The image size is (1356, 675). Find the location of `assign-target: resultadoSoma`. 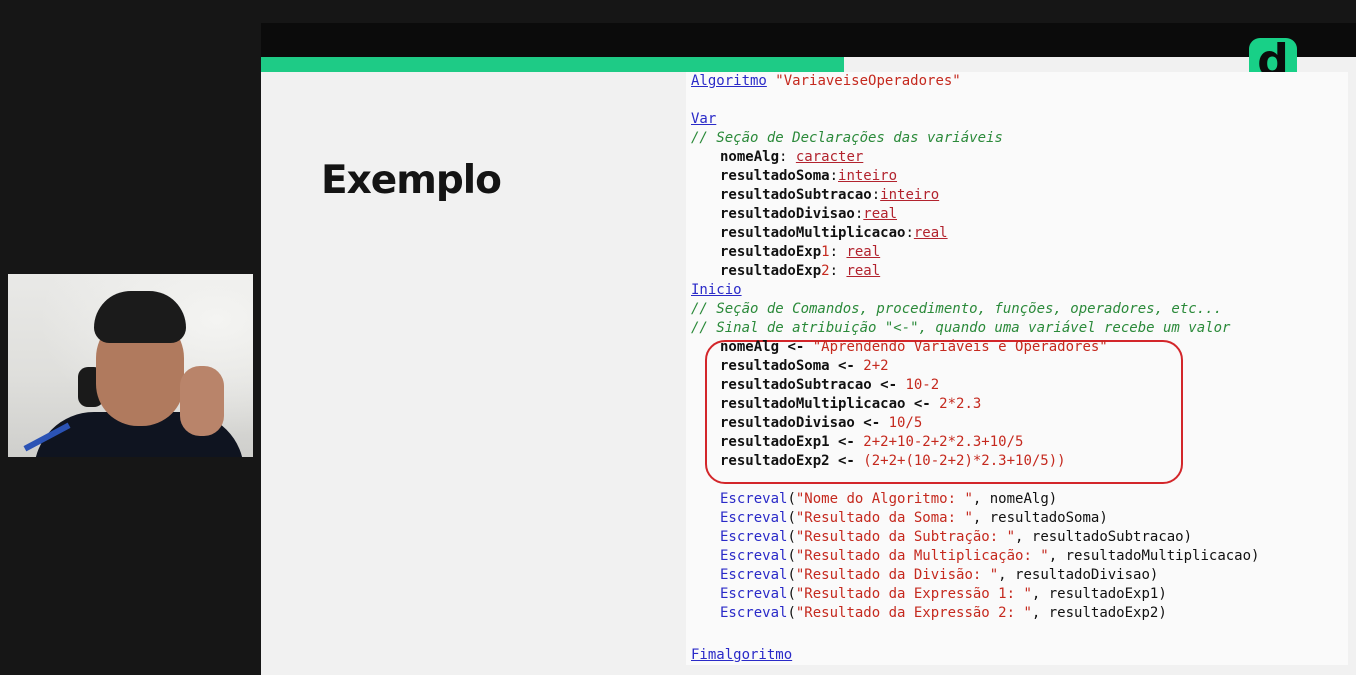

assign-target: resultadoSoma is located at coordinates (775, 366).